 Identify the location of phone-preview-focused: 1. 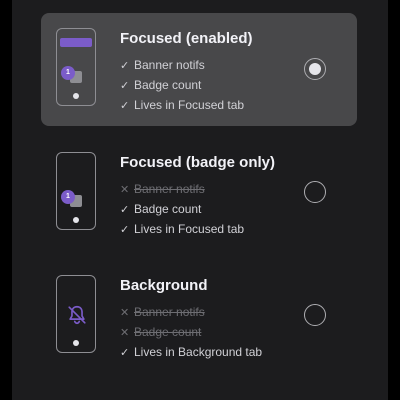
(76, 67).